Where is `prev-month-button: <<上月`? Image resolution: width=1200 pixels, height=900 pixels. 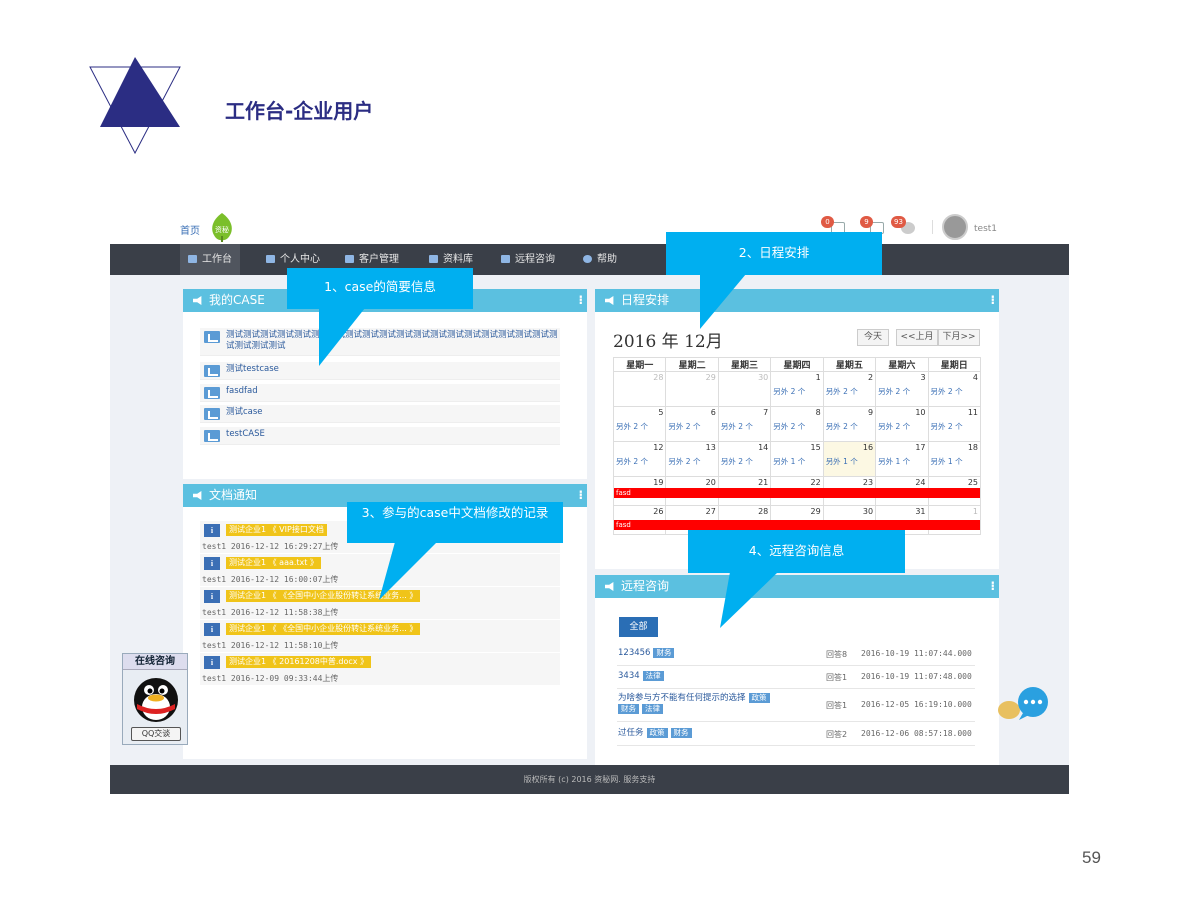
prev-month-button: <<上月 is located at coordinates (917, 337).